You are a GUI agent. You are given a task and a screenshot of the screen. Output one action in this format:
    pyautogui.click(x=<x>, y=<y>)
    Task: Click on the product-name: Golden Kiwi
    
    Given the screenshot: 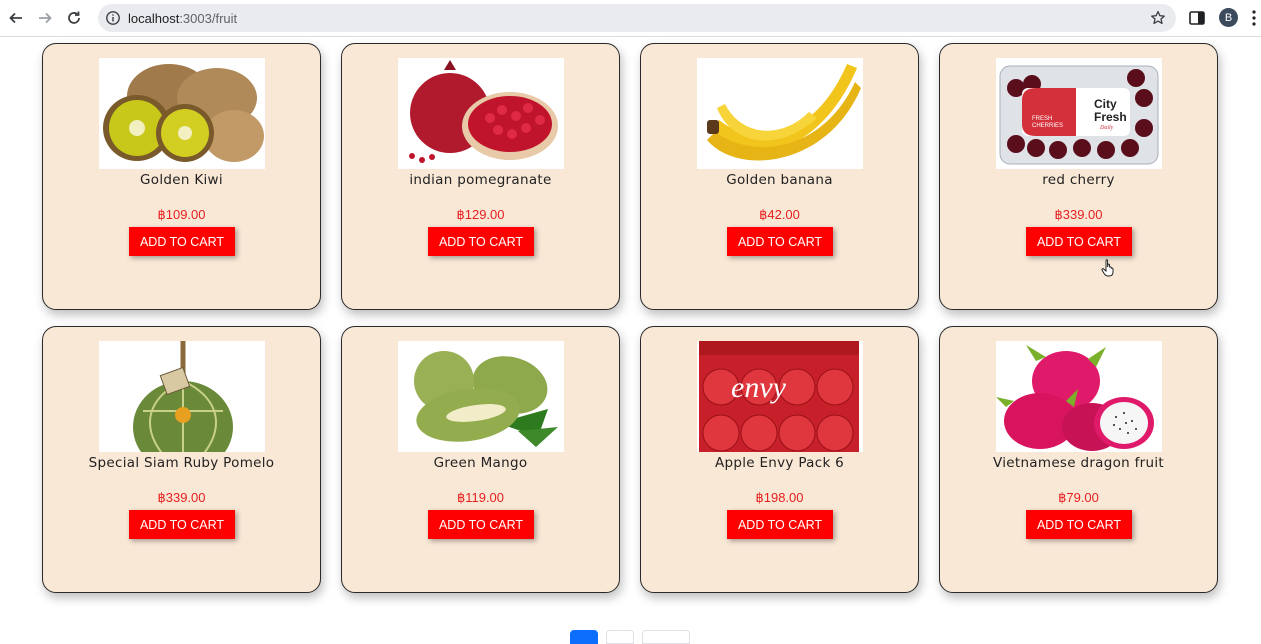 What is the action you would take?
    pyautogui.click(x=181, y=180)
    